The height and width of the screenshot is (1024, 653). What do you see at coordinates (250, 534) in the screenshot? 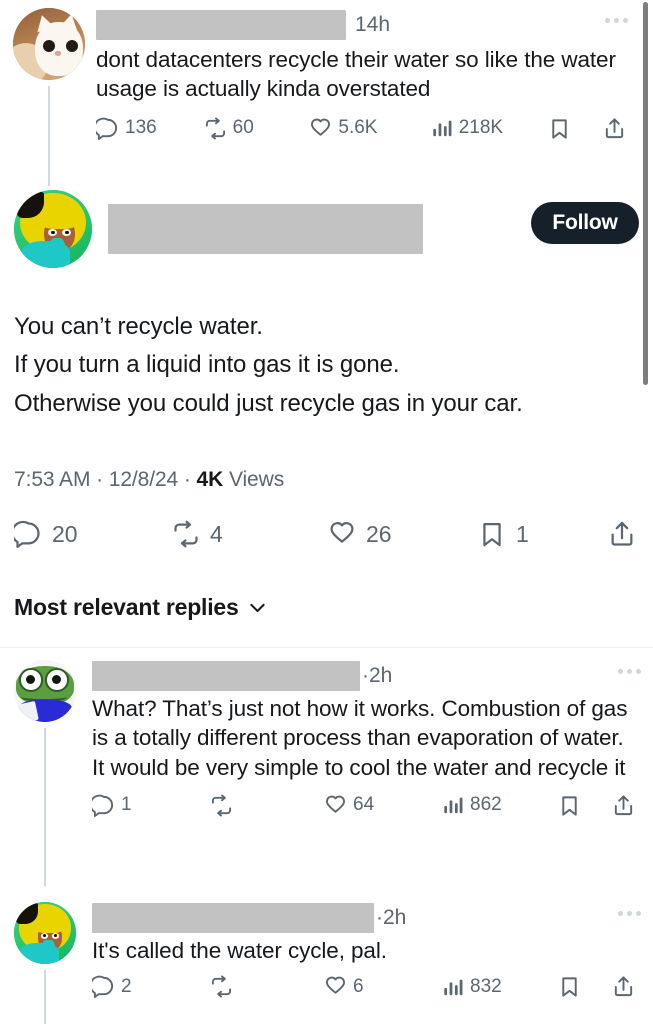
I see `retweet-button: 4` at bounding box center [250, 534].